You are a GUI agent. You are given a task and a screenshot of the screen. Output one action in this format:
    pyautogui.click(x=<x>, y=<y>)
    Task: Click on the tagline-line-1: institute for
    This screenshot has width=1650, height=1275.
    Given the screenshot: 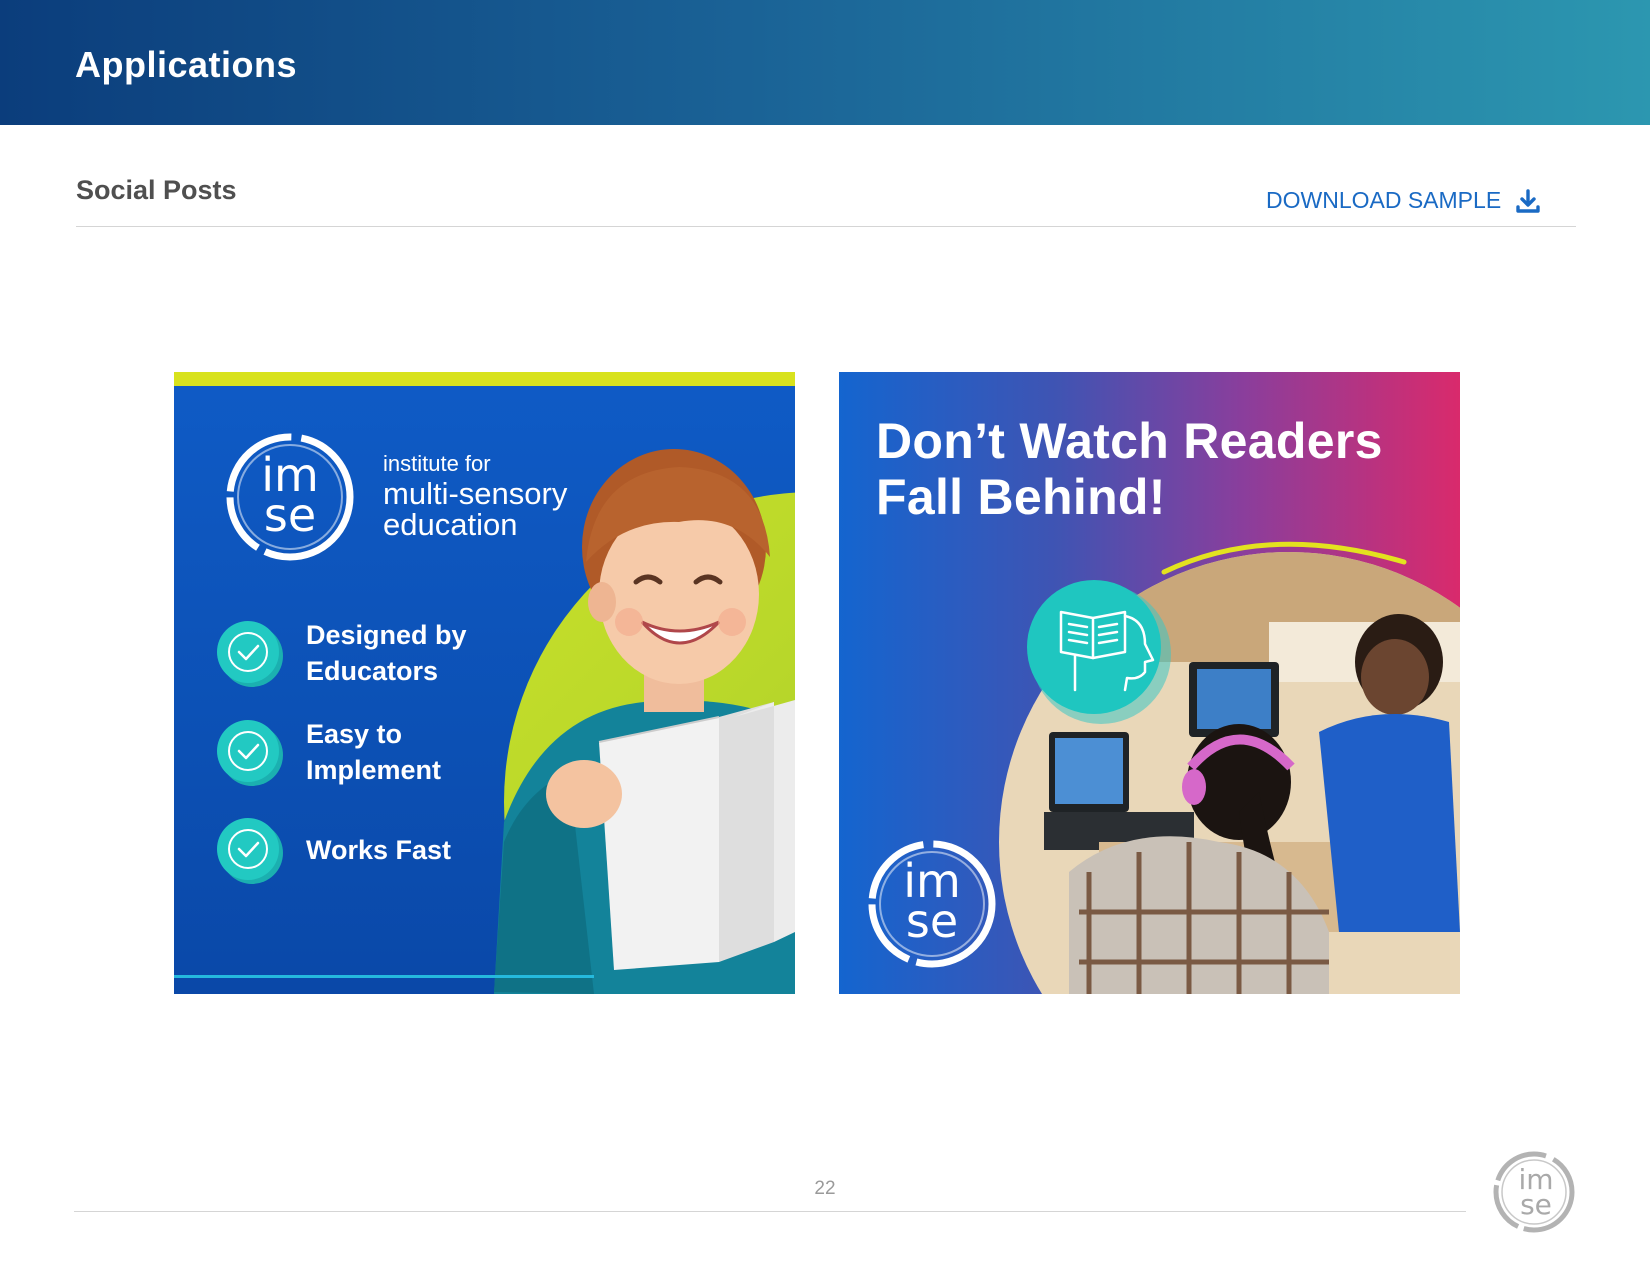 What is the action you would take?
    pyautogui.click(x=437, y=463)
    